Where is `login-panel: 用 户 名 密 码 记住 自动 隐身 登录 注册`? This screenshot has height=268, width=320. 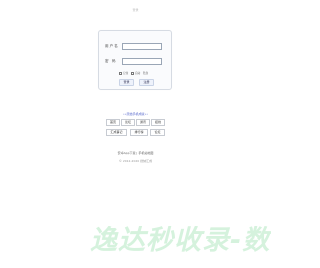 login-panel: 用 户 名 密 码 记住 自动 隐身 登录 注册 is located at coordinates (135, 60).